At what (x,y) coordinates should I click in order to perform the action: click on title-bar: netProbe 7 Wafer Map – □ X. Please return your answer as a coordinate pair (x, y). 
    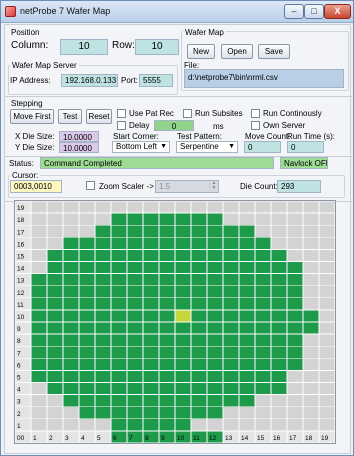
    Looking at the image, I should click on (177, 12).